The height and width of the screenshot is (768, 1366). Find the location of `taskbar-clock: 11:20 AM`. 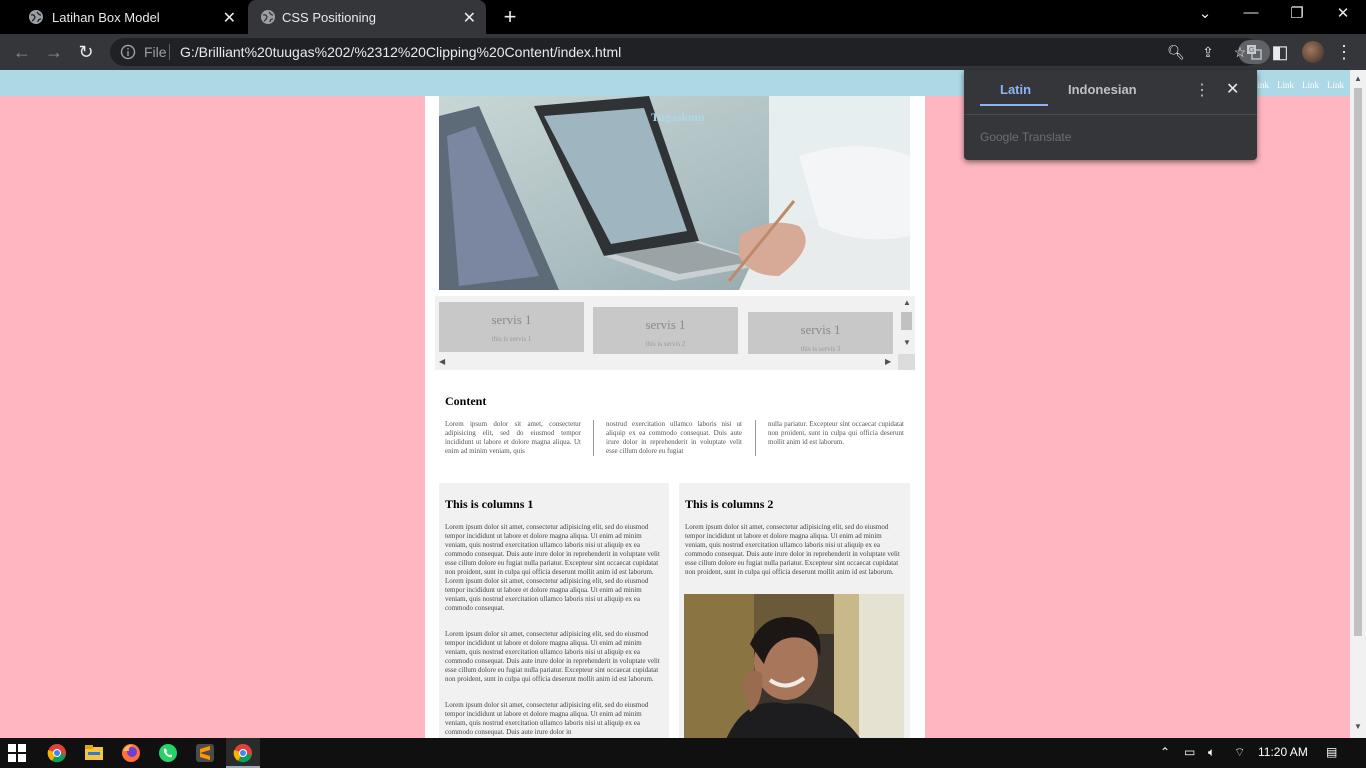

taskbar-clock: 11:20 AM is located at coordinates (1283, 752).